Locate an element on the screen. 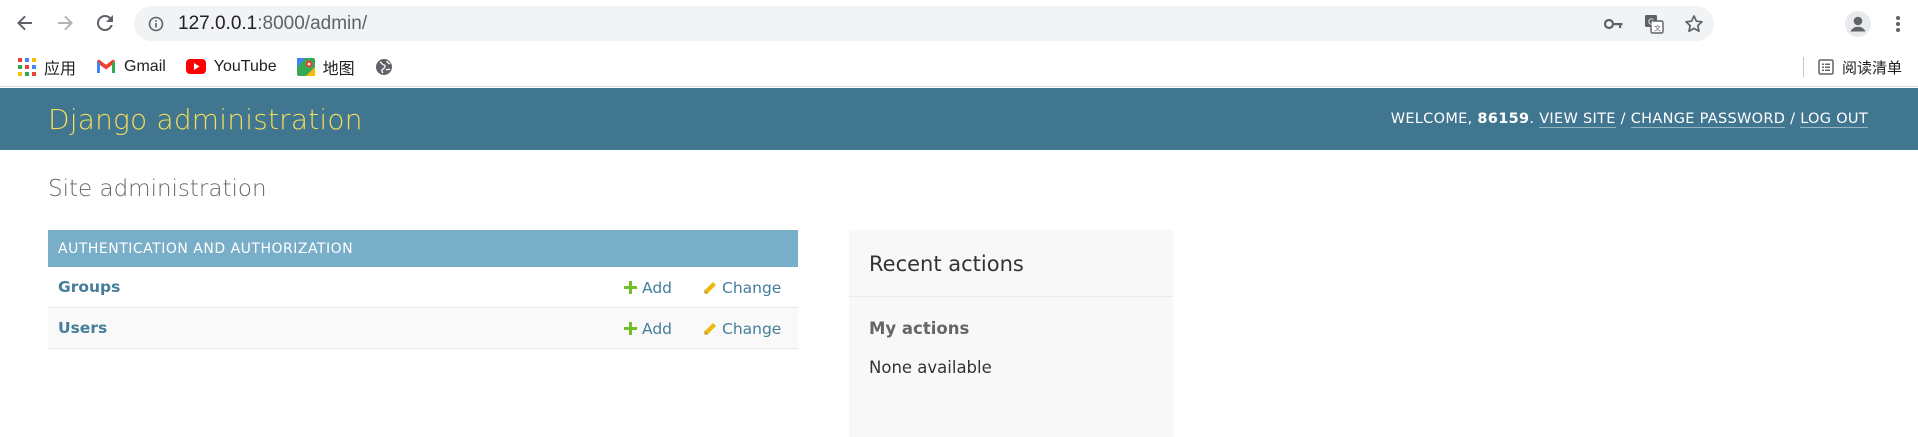  bookmark-maps: 地图 is located at coordinates (326, 67).